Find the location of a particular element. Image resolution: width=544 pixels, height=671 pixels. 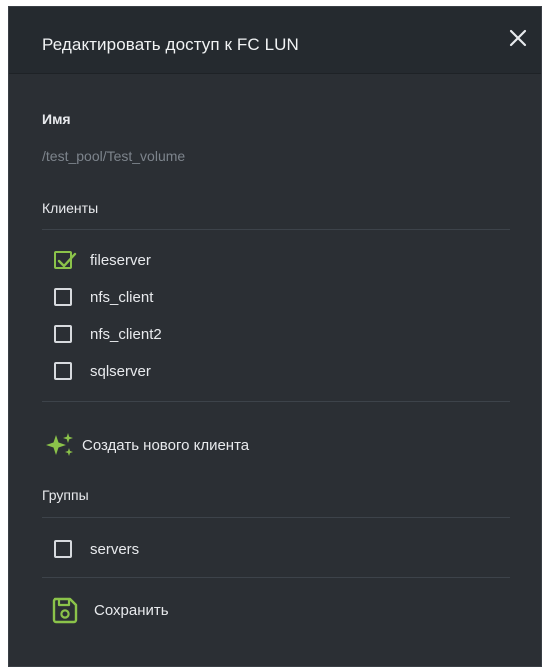

clients-divider is located at coordinates (276, 229).